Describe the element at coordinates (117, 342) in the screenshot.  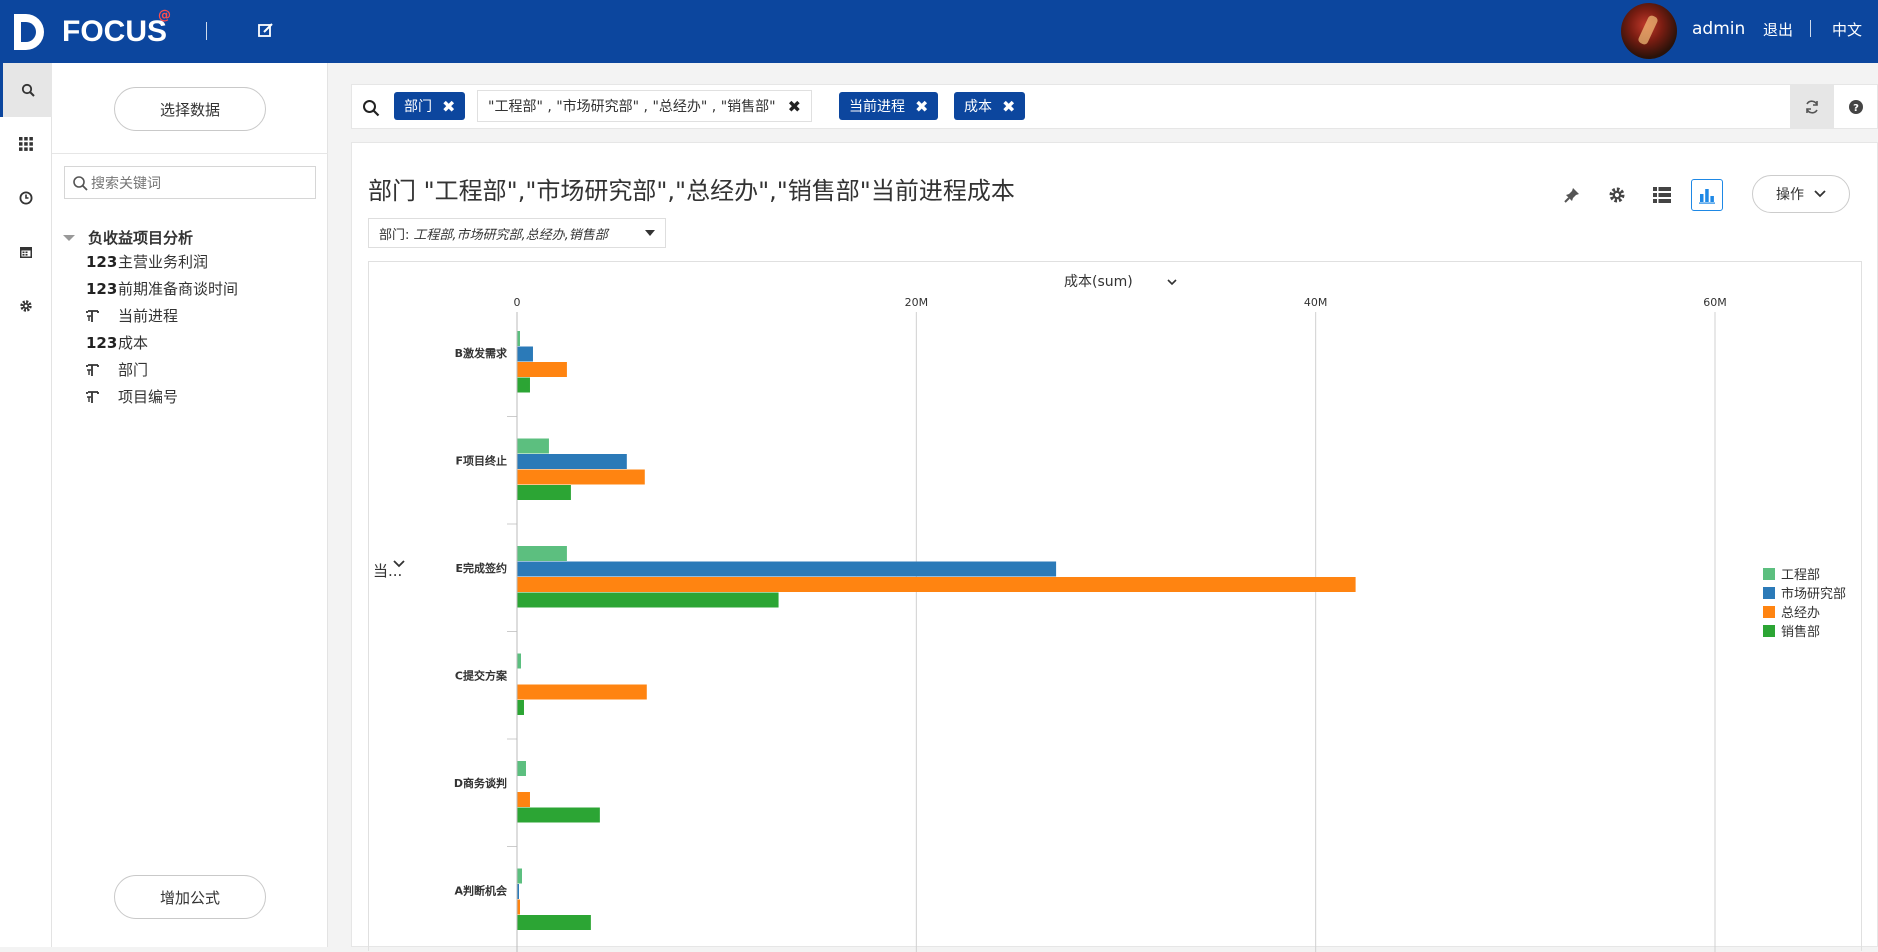
I see `field-item: 123 成本` at that location.